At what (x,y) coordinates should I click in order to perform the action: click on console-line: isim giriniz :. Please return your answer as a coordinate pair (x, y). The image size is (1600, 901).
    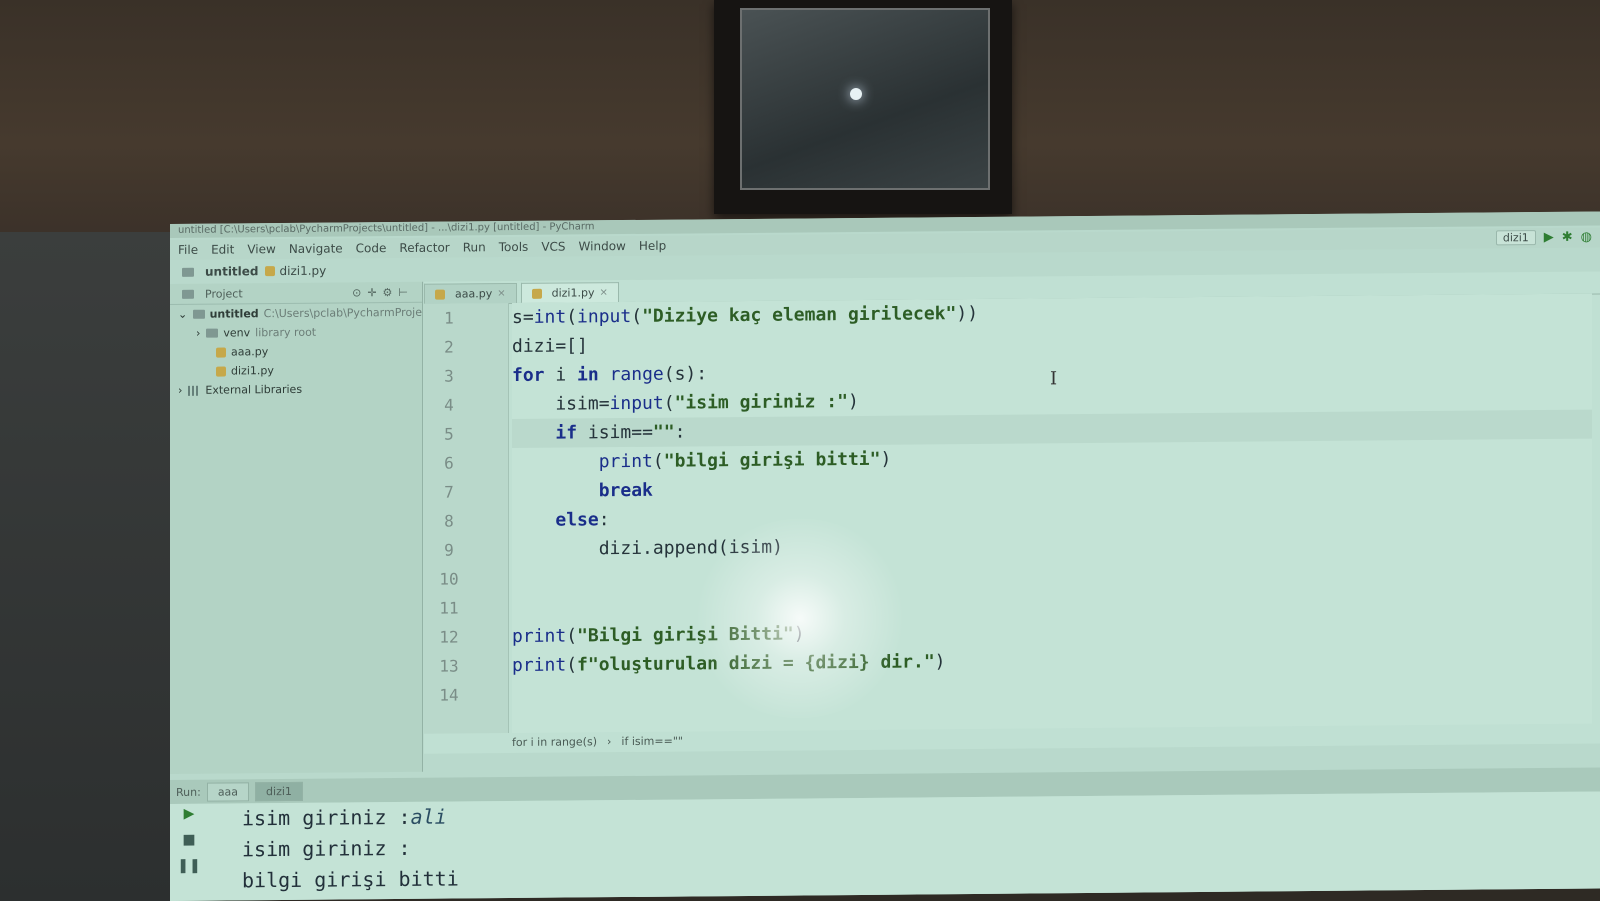
    Looking at the image, I should click on (326, 848).